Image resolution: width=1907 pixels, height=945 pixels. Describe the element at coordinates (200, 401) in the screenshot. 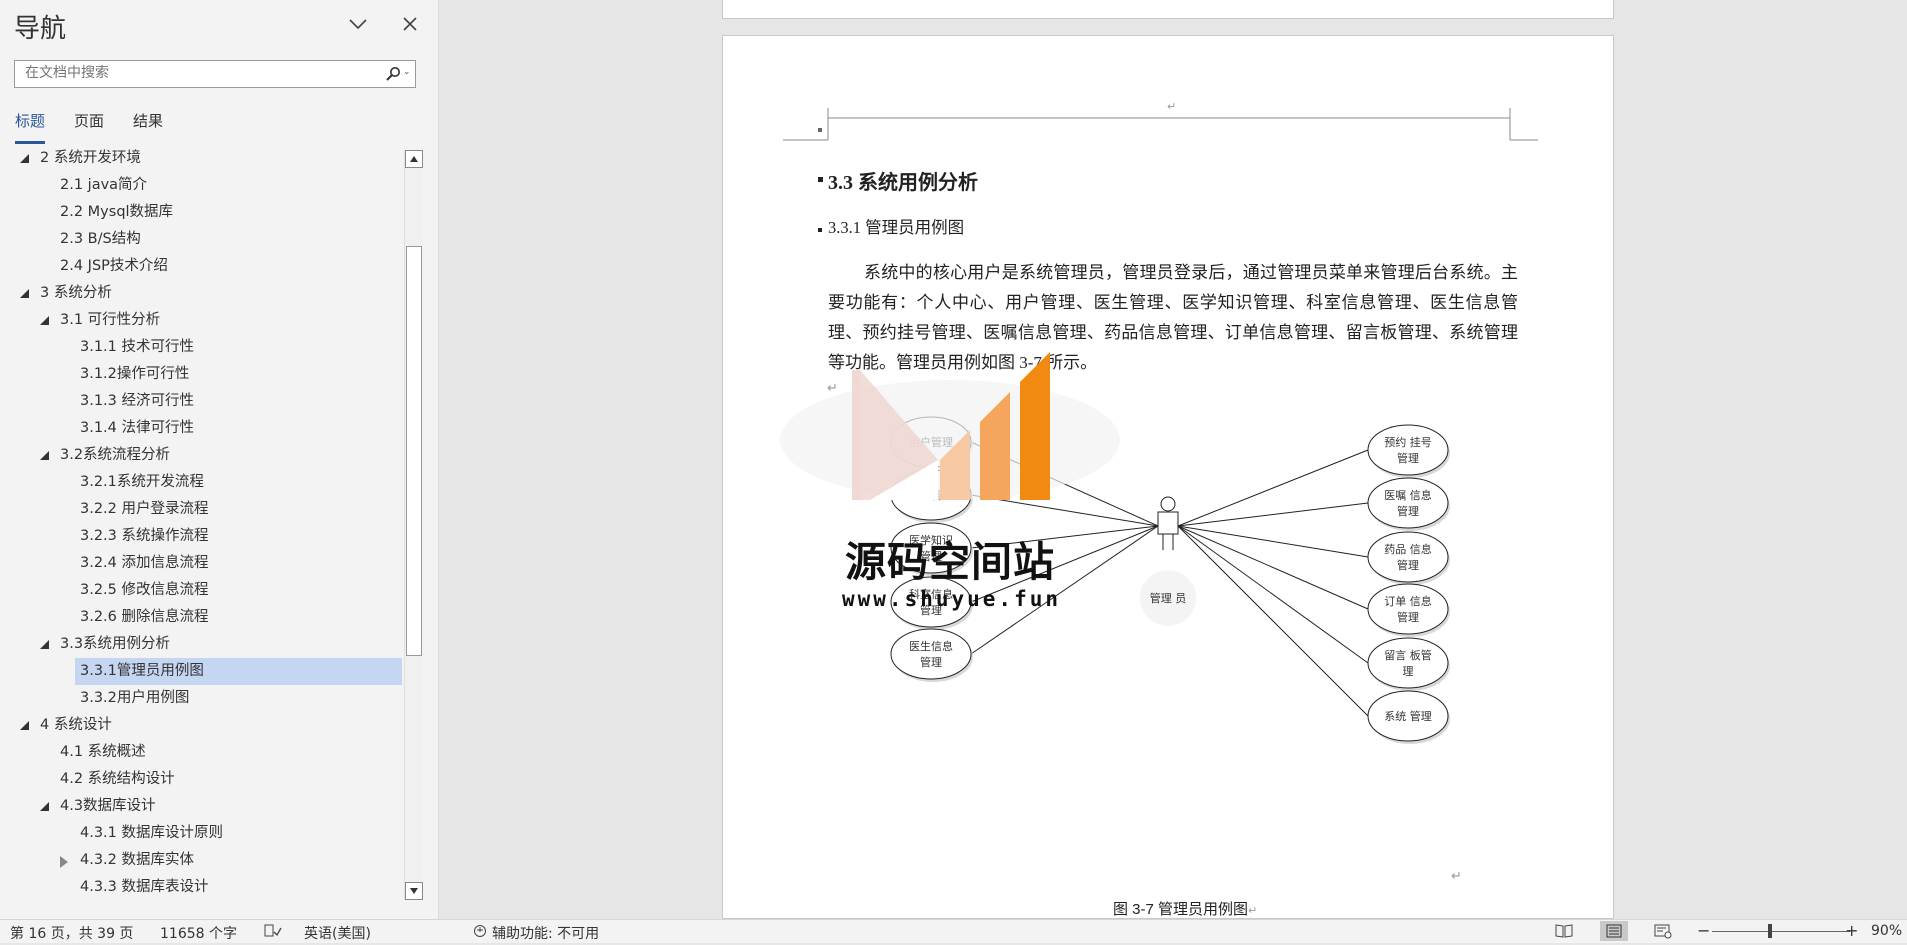

I see `tree-item: 3.1.3 经济可行性` at that location.